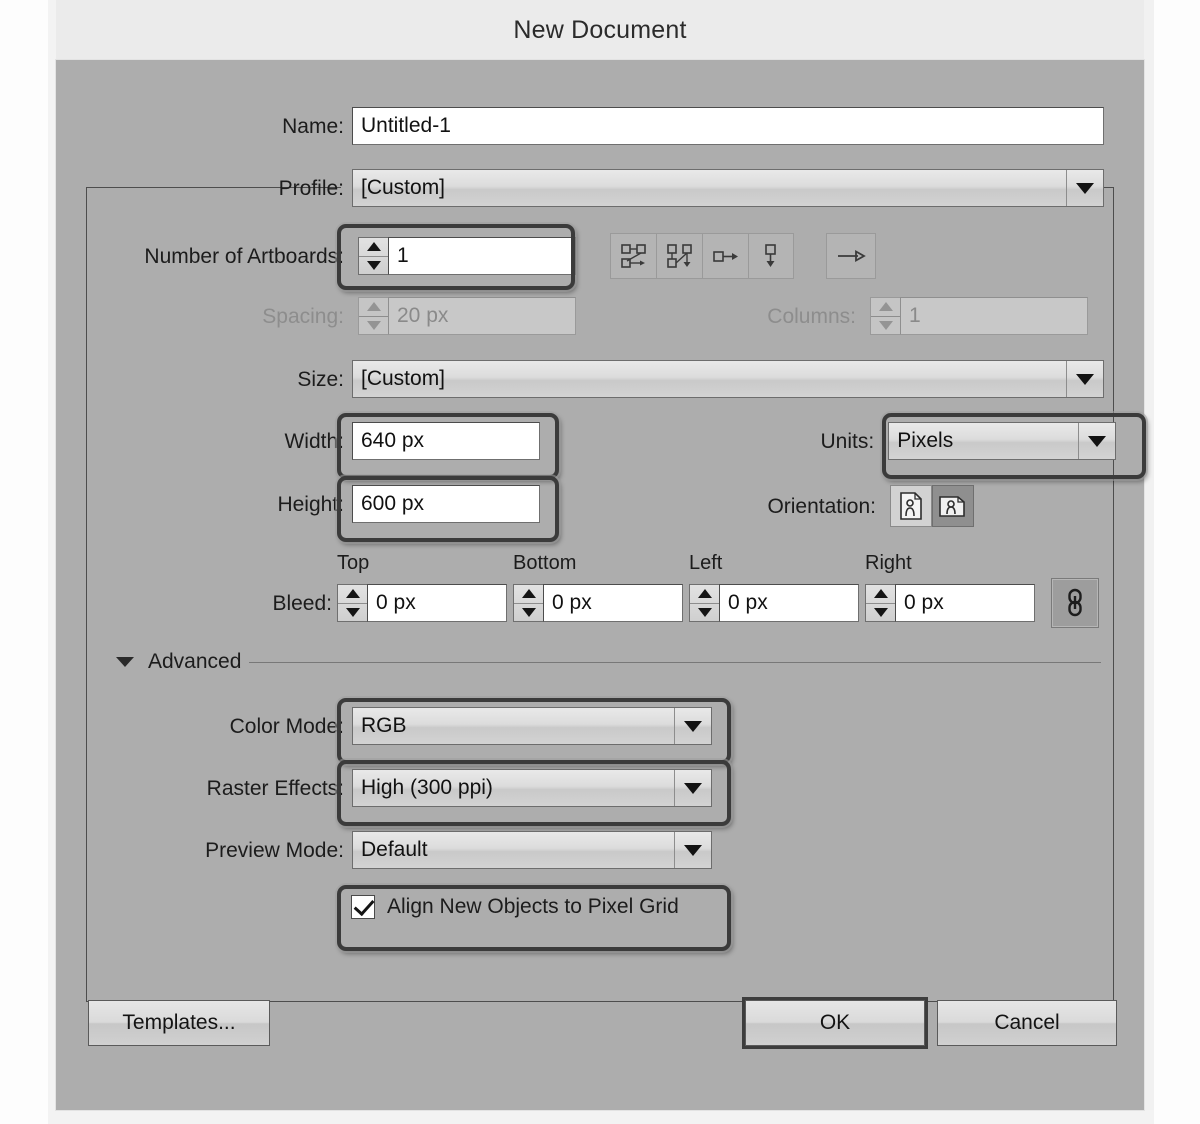  What do you see at coordinates (704, 594) in the screenshot?
I see `bleed-left-spinner-up` at bounding box center [704, 594].